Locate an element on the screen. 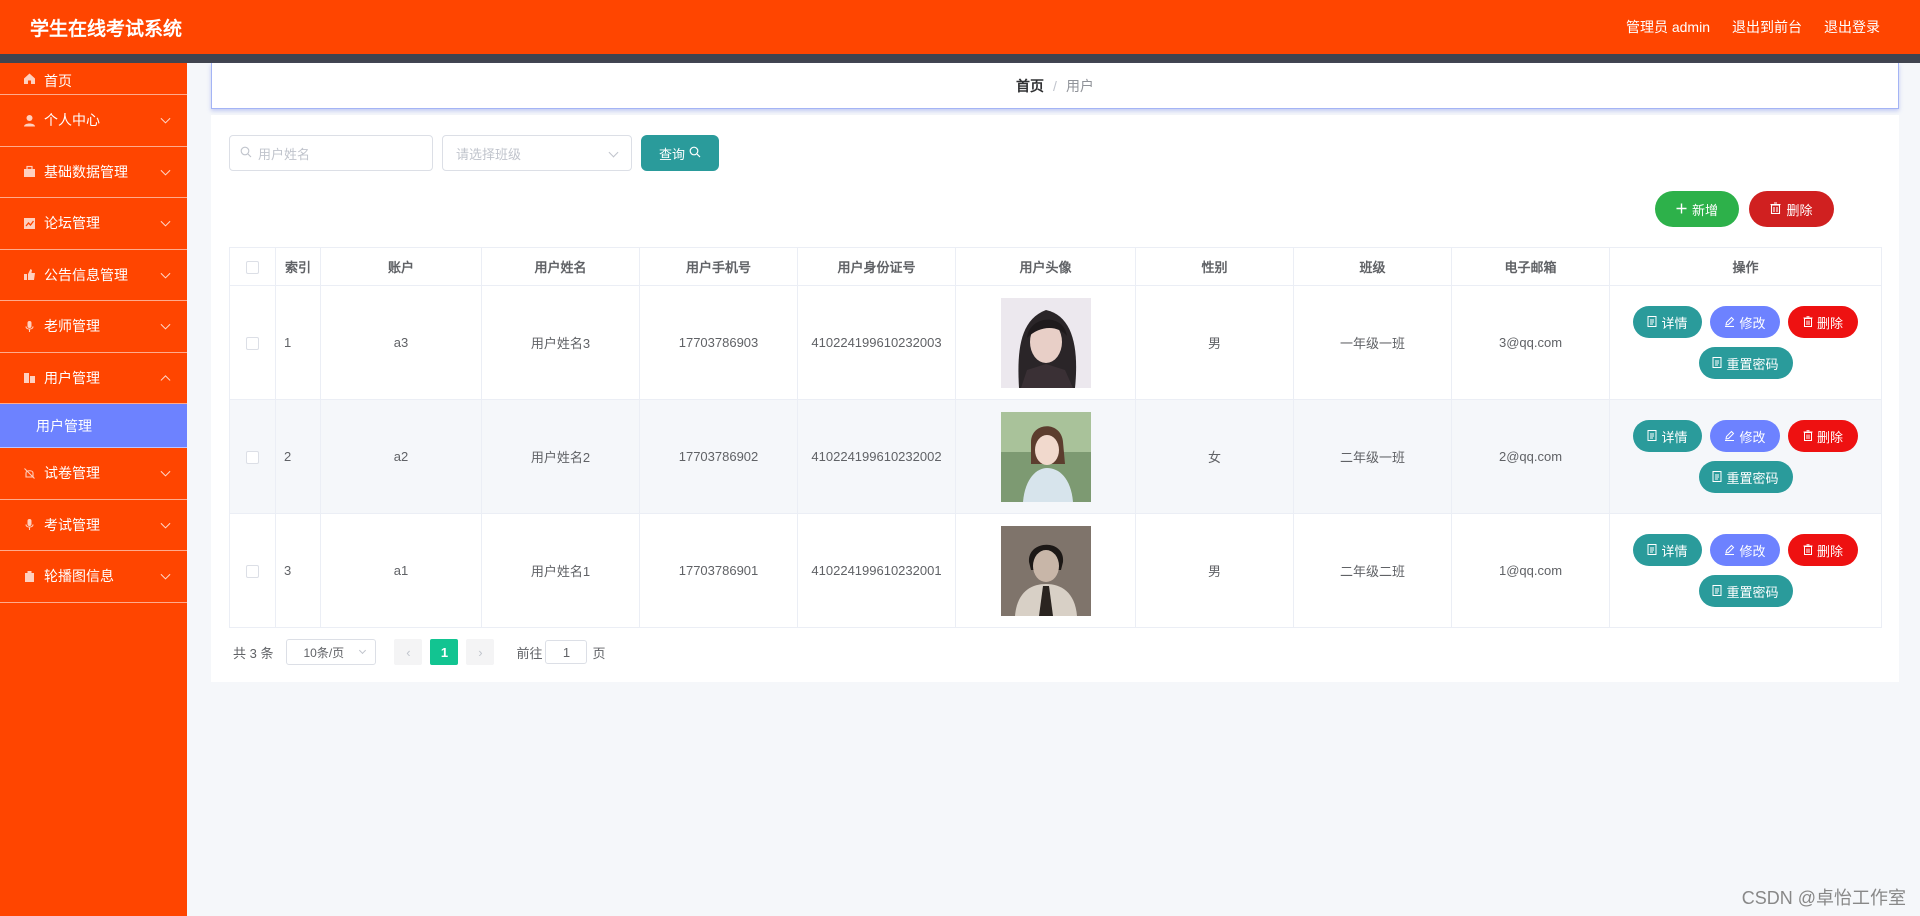 Image resolution: width=1920 pixels, height=916 pixels. prev-page-button: ‹ is located at coordinates (408, 652).